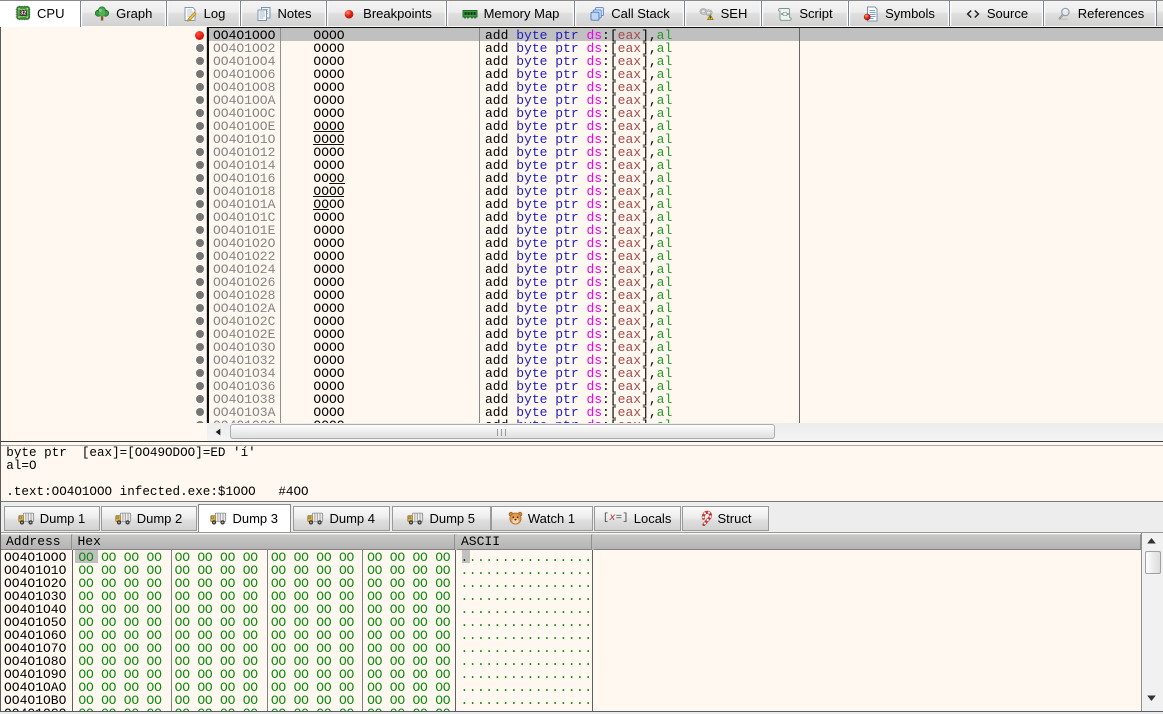  What do you see at coordinates (23, 14) in the screenshot?
I see `svg-text: 32` at bounding box center [23, 14].